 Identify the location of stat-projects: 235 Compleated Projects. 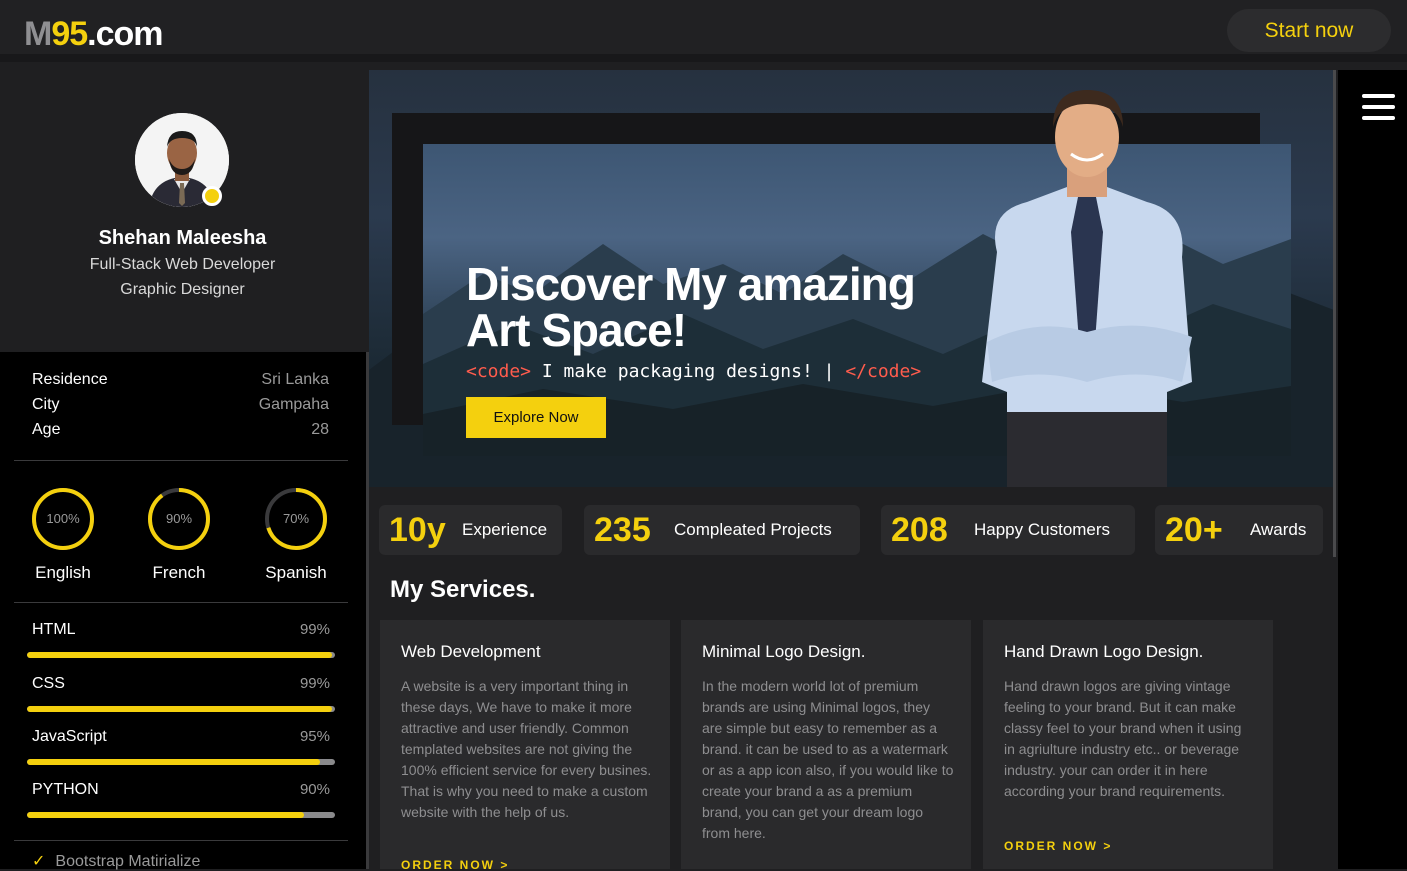
(722, 530).